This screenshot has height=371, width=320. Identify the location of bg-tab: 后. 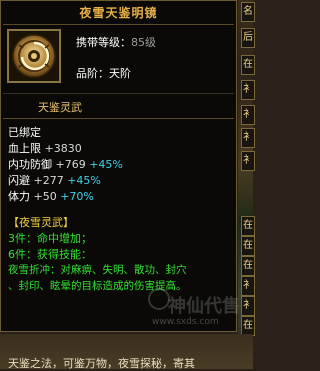
(248, 38).